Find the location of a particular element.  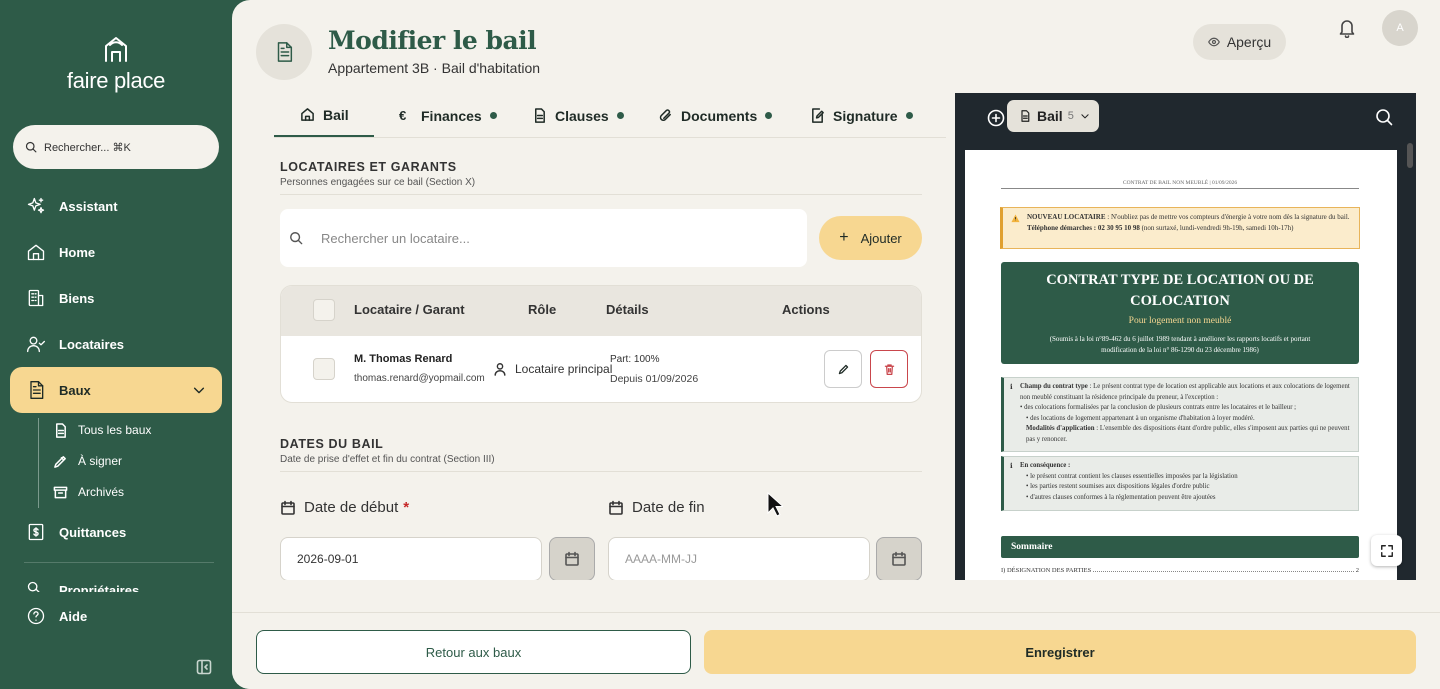

tab-label: Signature is located at coordinates (865, 115).